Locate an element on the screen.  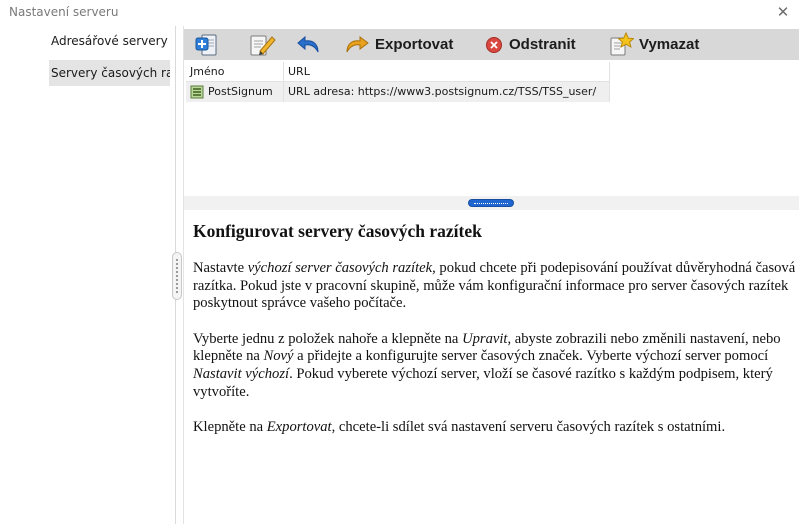
clear-icon is located at coordinates (622, 43).